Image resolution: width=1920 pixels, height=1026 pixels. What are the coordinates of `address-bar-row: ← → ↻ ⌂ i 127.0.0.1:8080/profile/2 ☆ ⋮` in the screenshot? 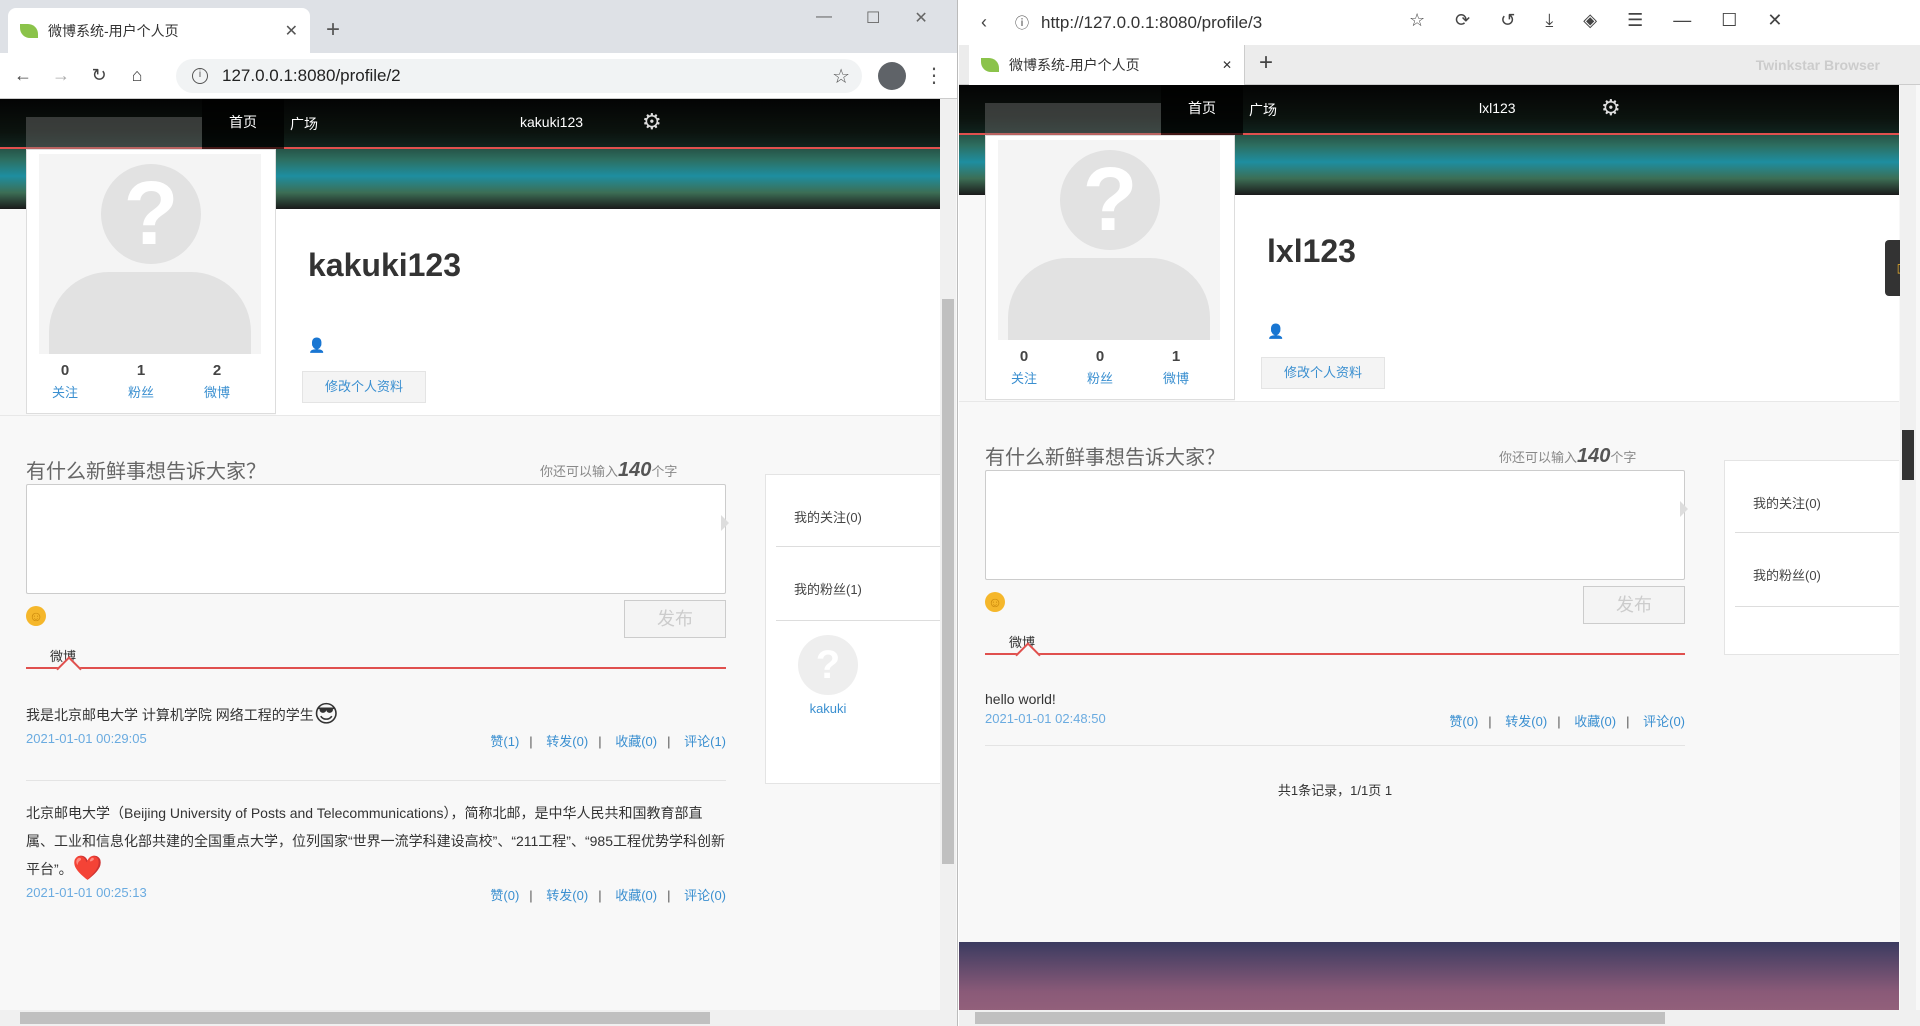 It's located at (478, 76).